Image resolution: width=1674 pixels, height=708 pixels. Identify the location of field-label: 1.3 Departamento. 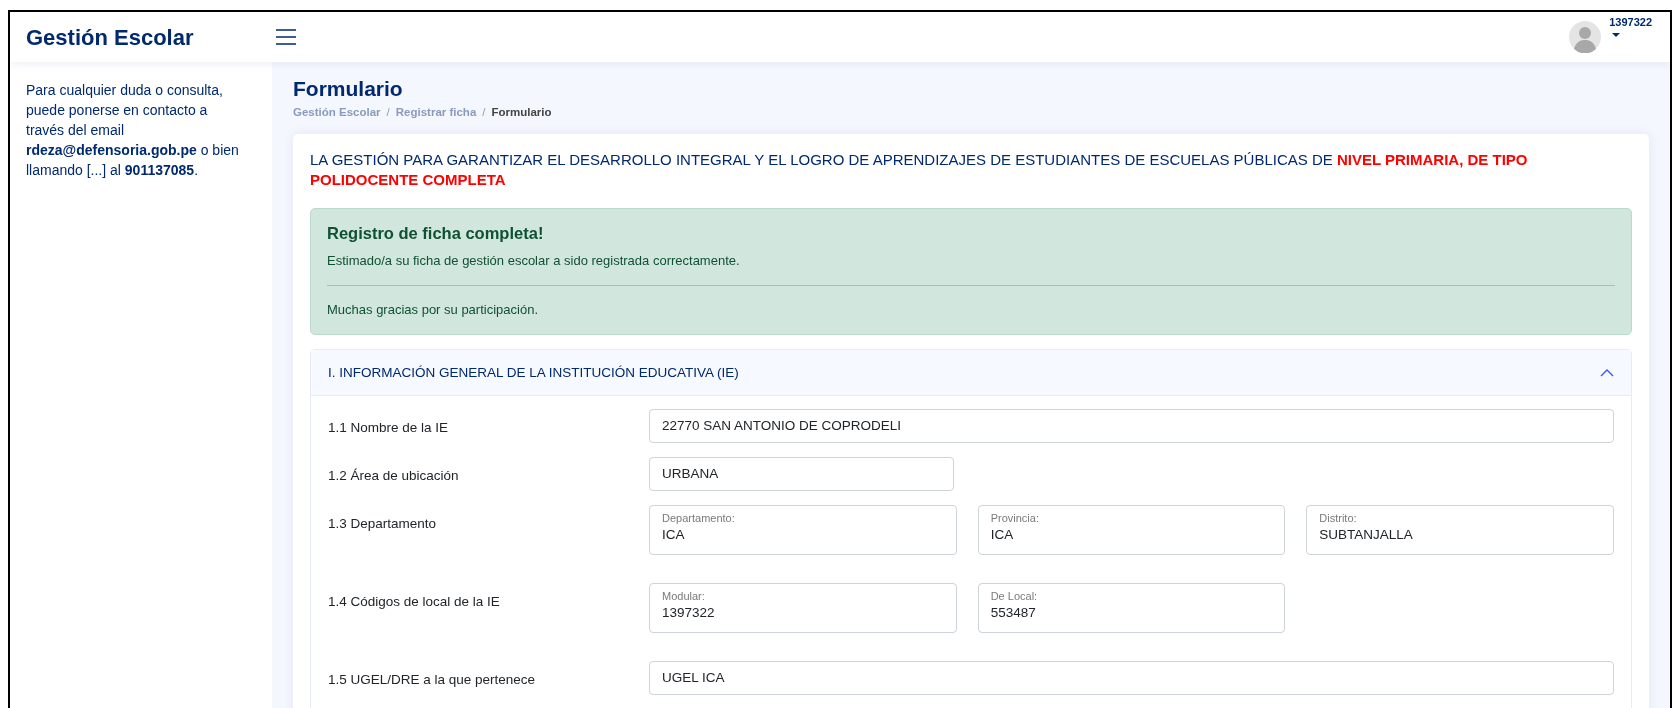
(383, 524).